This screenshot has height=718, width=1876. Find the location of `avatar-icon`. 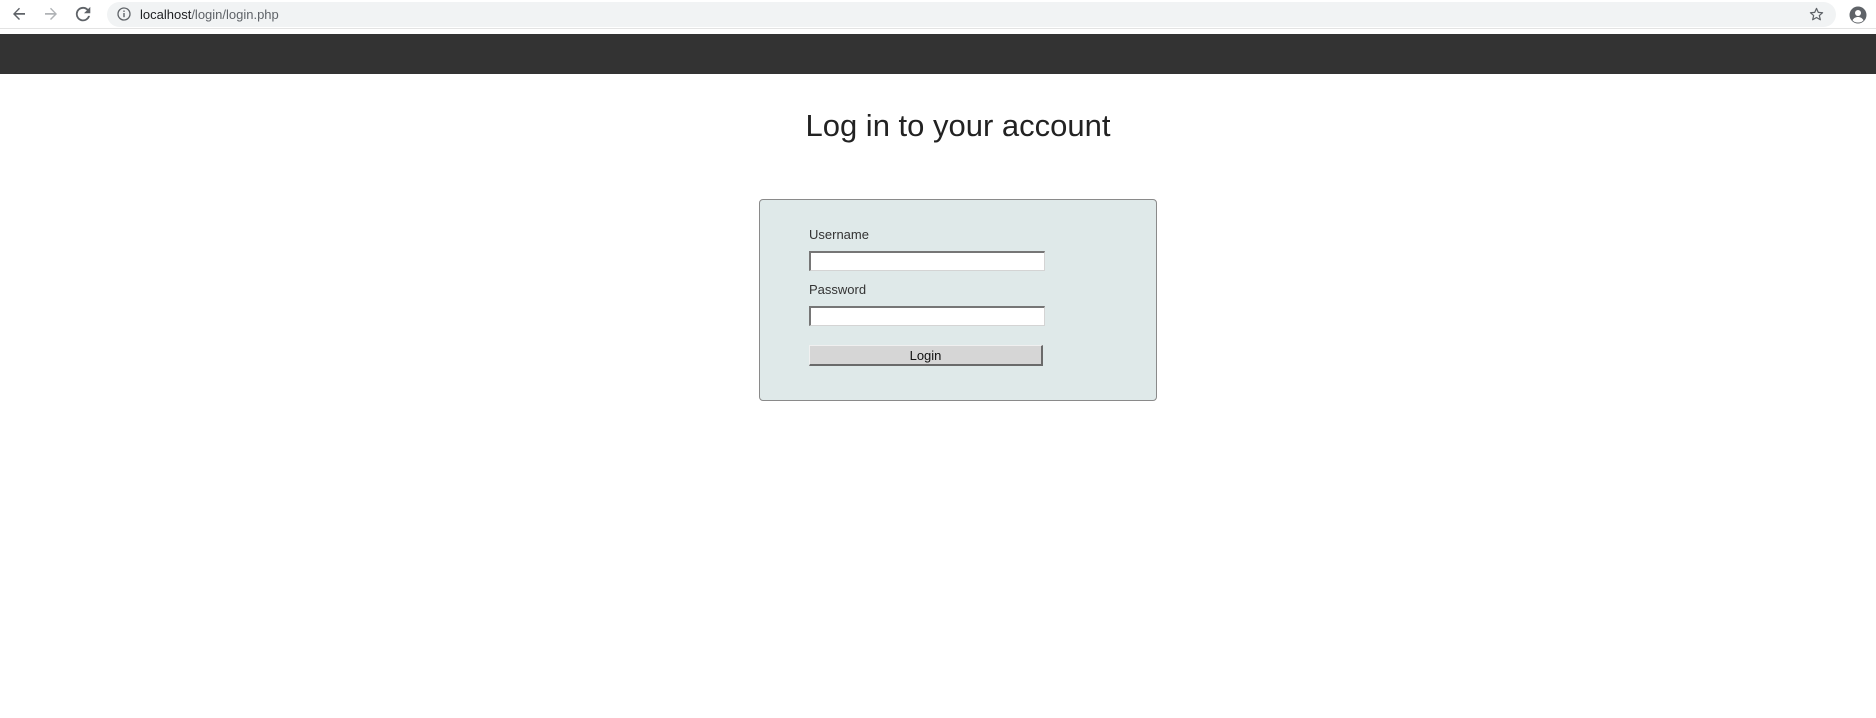

avatar-icon is located at coordinates (1858, 15).